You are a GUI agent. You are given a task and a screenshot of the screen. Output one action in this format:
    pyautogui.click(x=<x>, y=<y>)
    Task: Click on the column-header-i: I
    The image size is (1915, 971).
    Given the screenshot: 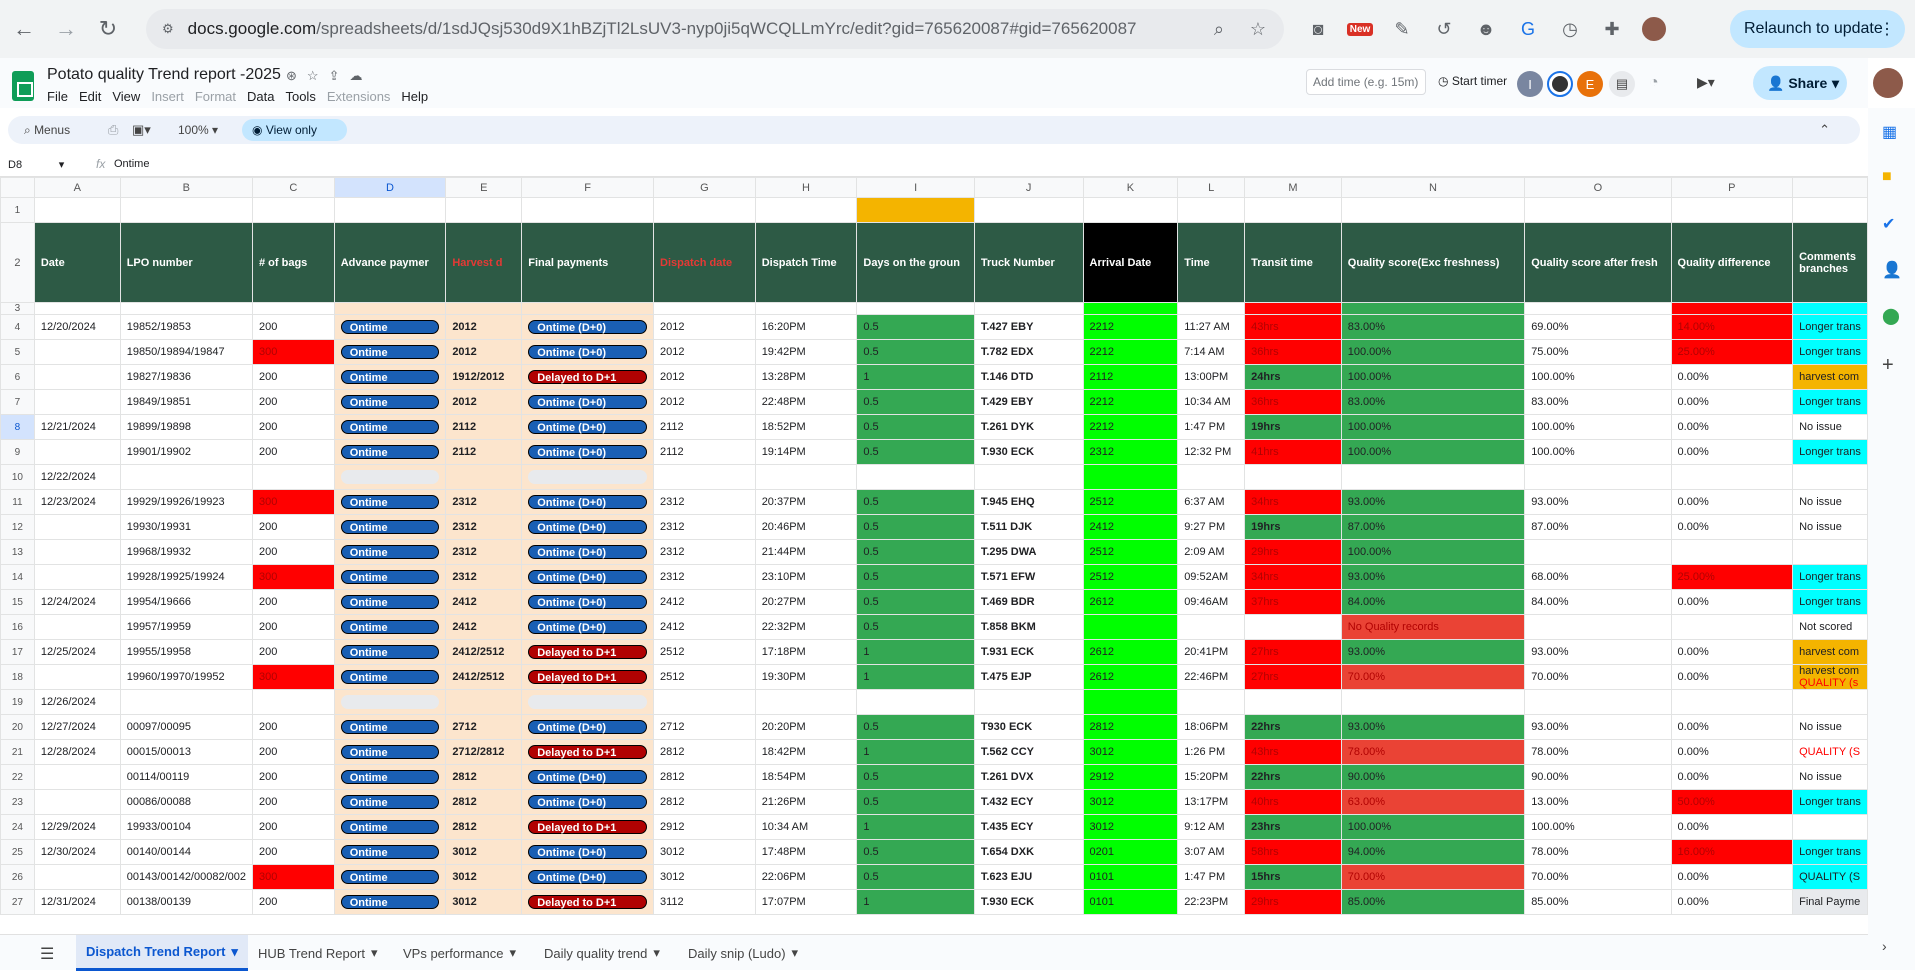 What is the action you would take?
    pyautogui.click(x=915, y=187)
    